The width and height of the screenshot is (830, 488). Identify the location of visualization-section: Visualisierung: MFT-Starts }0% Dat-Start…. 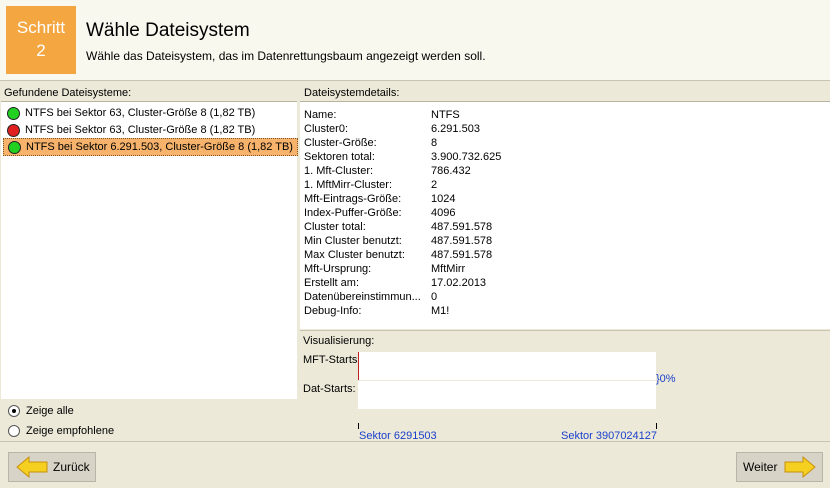
(565, 386).